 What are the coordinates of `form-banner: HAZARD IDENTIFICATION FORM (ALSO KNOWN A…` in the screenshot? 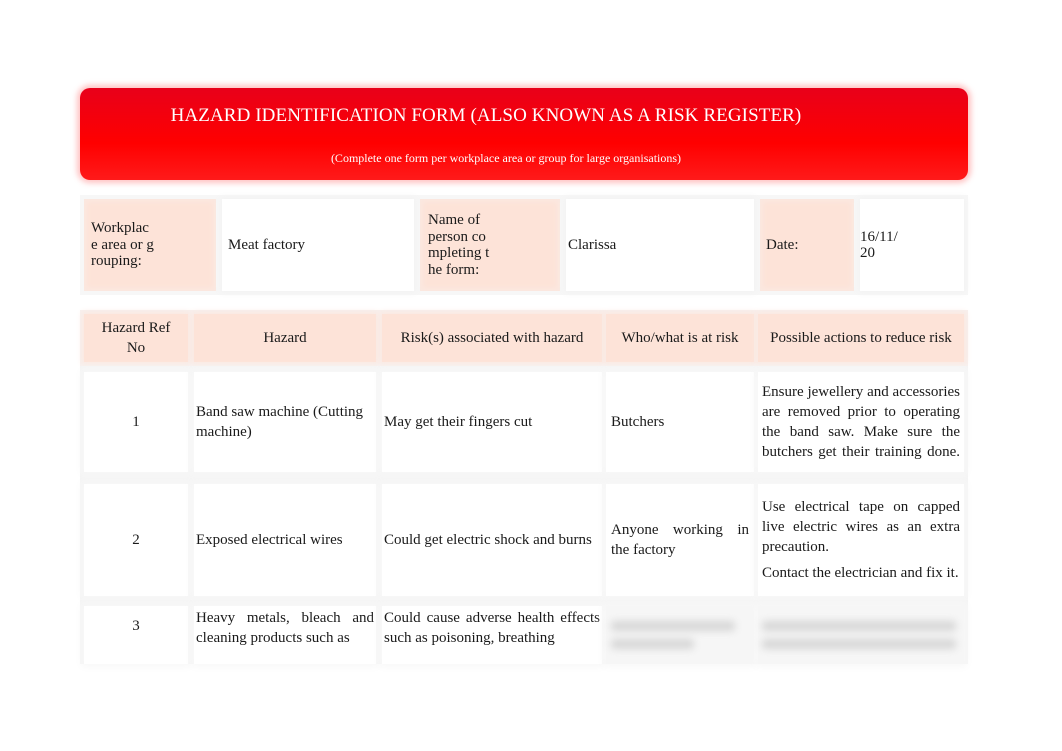 It's located at (524, 134).